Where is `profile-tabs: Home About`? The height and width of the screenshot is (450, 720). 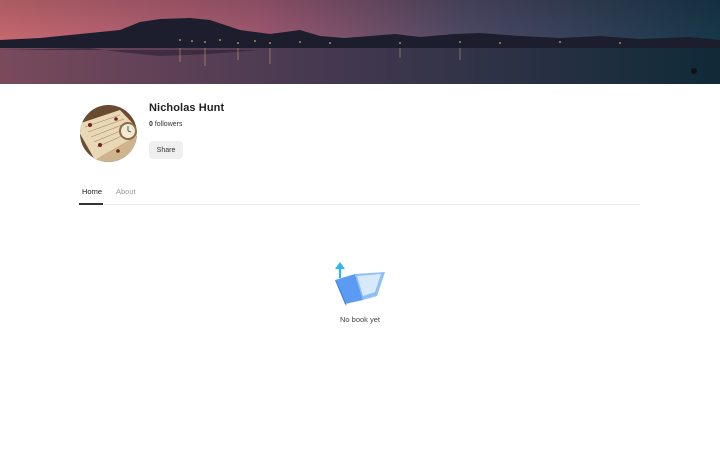
profile-tabs: Home About is located at coordinates (359, 194).